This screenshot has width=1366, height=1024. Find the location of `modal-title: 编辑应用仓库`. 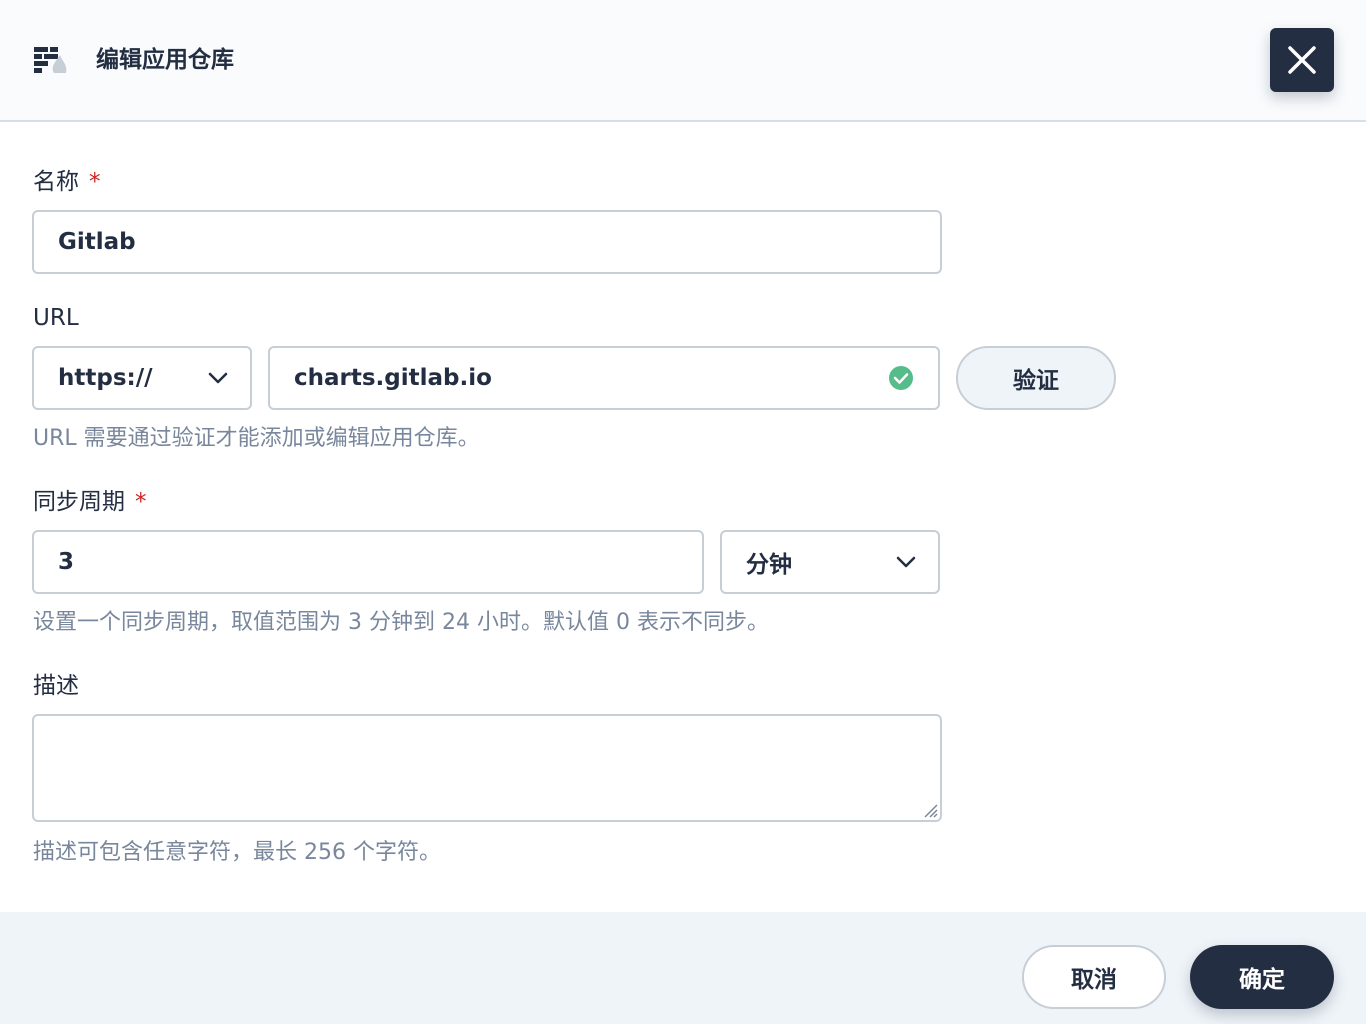

modal-title: 编辑应用仓库 is located at coordinates (165, 60).